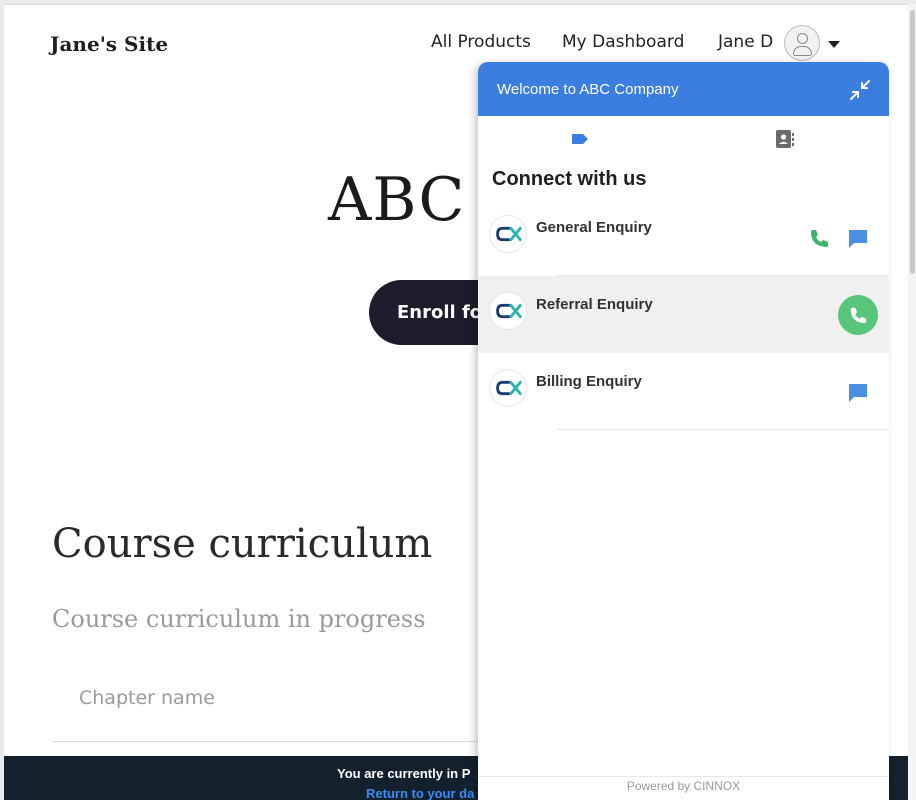 The height and width of the screenshot is (800, 916). Describe the element at coordinates (272, 741) in the screenshot. I see `chapter-divider` at that location.